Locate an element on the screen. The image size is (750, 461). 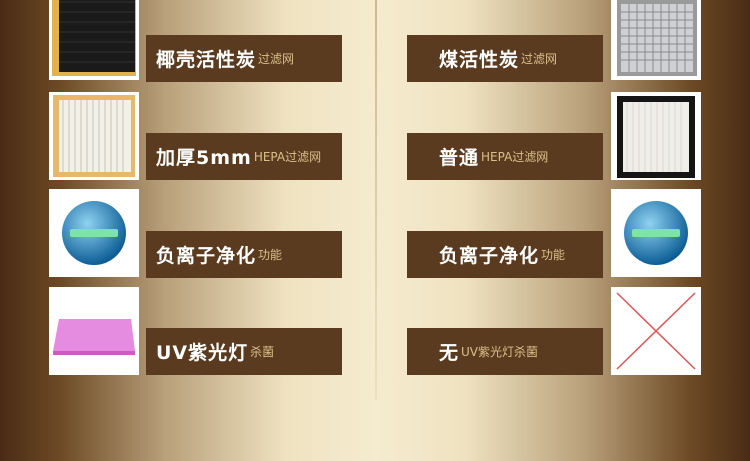
right-feature-1-sub: 过滤网 is located at coordinates (539, 59).